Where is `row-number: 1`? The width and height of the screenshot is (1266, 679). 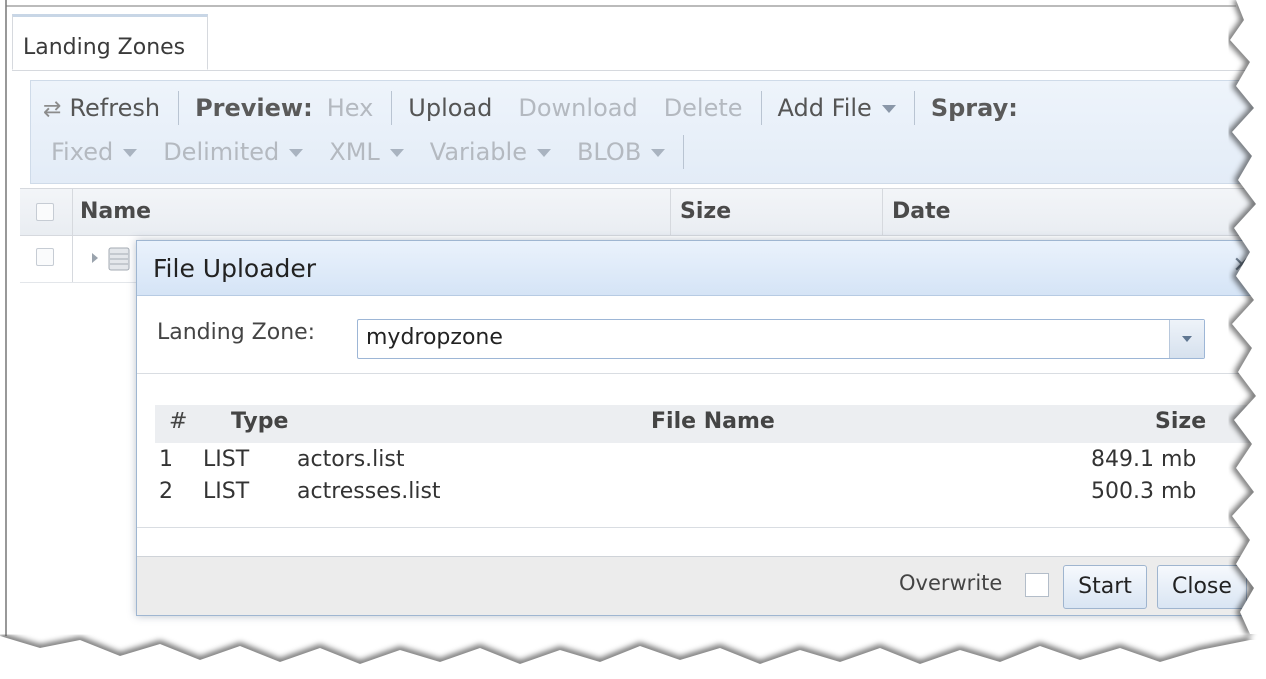
row-number: 1 is located at coordinates (166, 459).